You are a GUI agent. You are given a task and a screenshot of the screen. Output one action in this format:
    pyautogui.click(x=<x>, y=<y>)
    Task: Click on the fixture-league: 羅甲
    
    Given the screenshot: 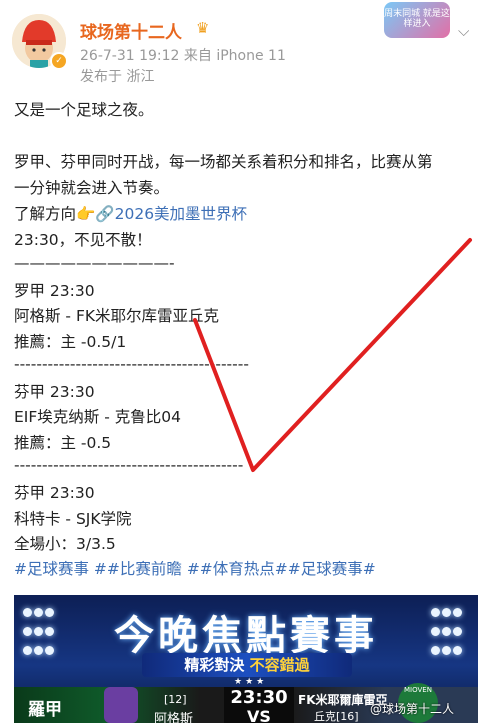 What is the action you would take?
    pyautogui.click(x=45, y=710)
    